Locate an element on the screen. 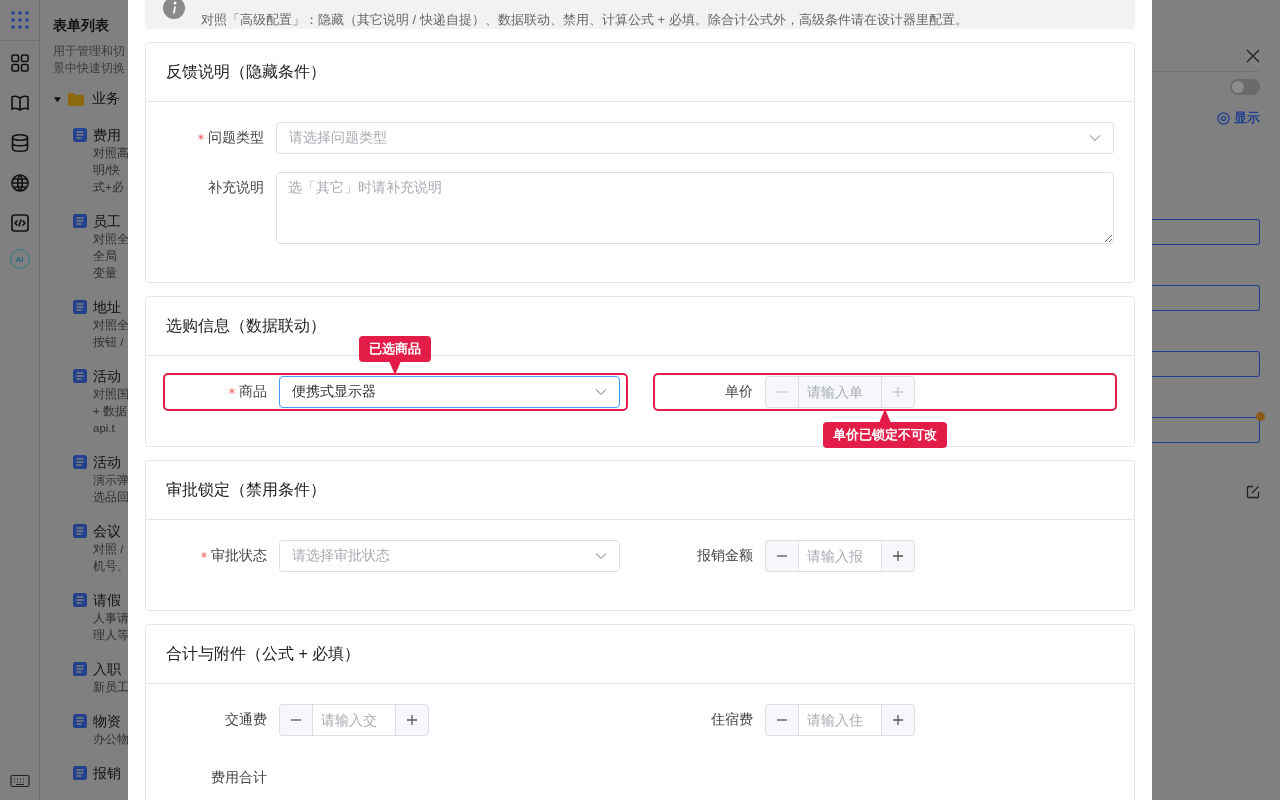  field-label: 补充说明 is located at coordinates (236, 188).